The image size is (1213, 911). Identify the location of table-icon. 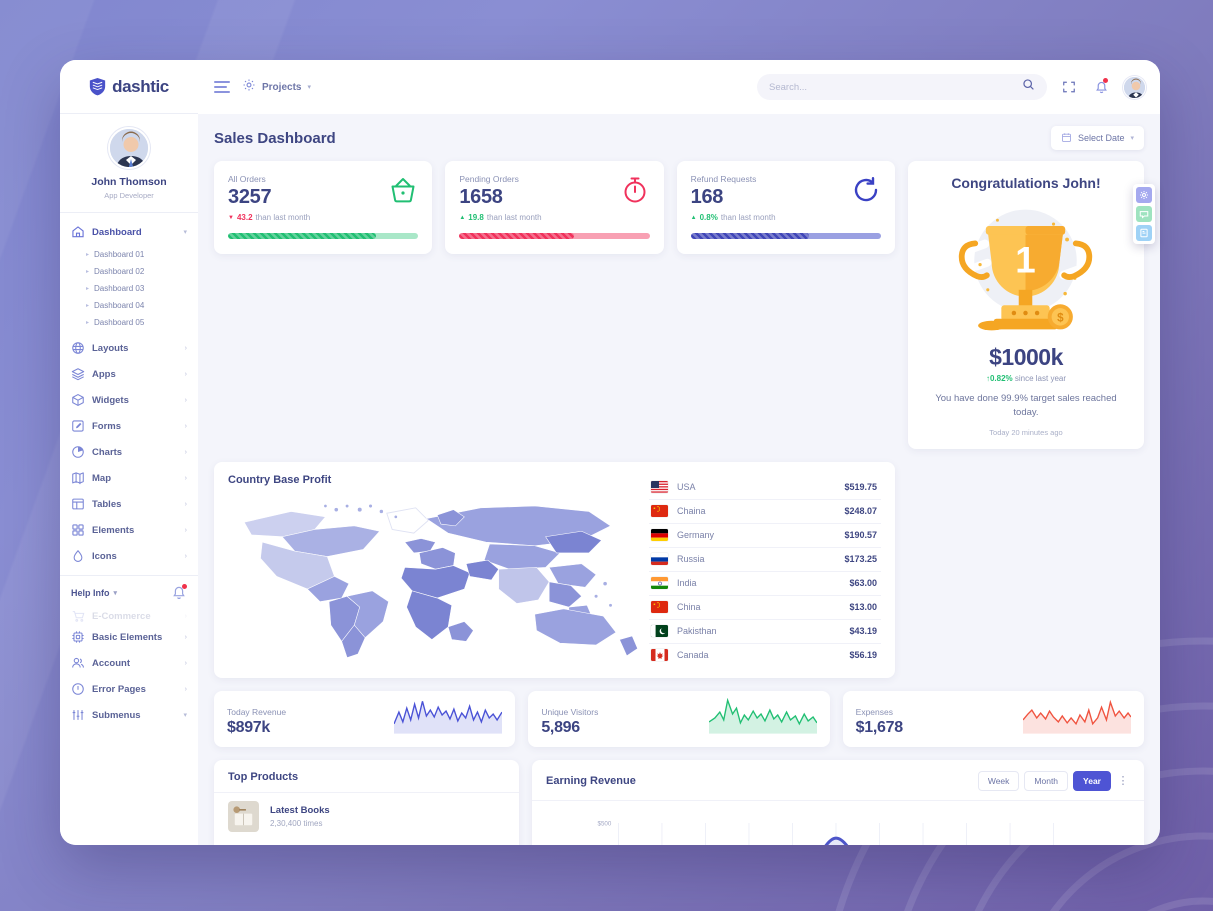
(78, 504).